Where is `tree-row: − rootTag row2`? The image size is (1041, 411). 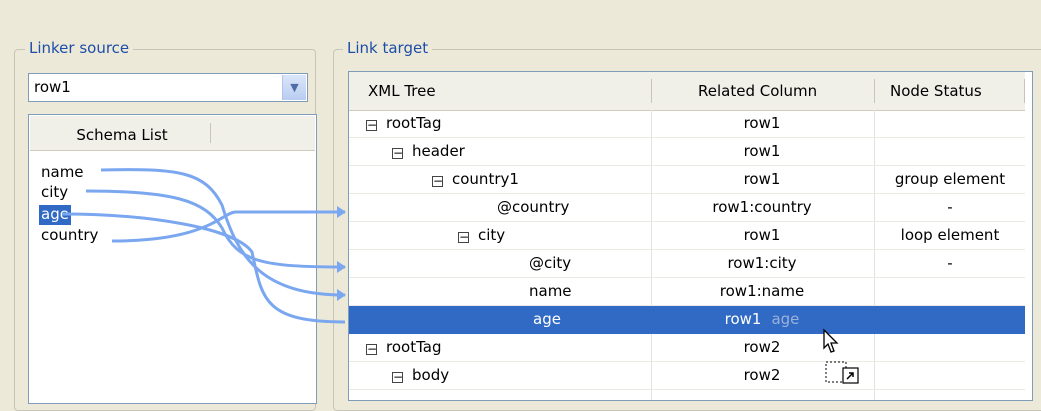 tree-row: − rootTag row2 is located at coordinates (687, 348).